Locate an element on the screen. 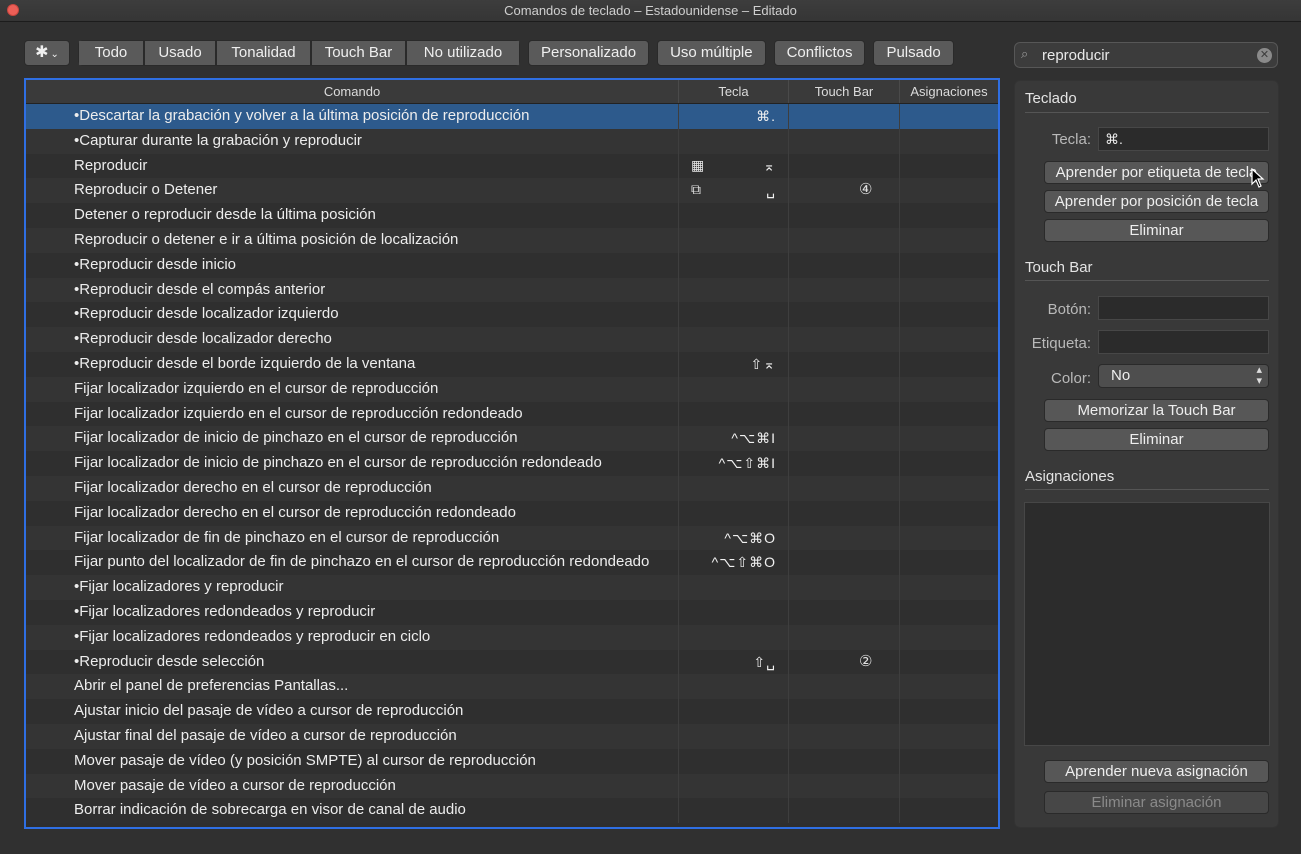 The width and height of the screenshot is (1301, 854). key-cell: ^⌥⇧⌘I is located at coordinates (734, 463).